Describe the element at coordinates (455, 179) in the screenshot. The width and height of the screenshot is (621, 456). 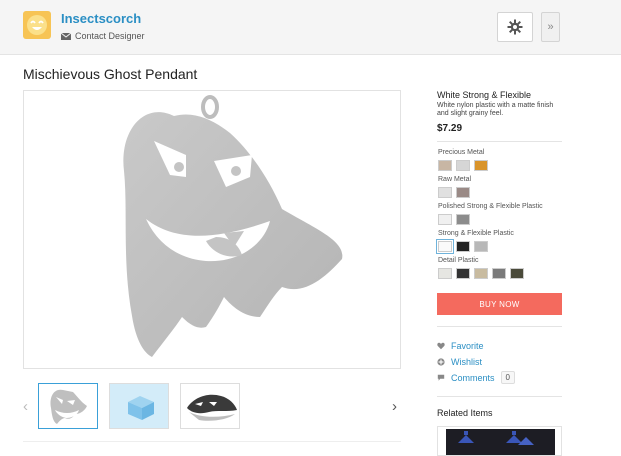
I see `material-group-label: Raw Metal` at that location.